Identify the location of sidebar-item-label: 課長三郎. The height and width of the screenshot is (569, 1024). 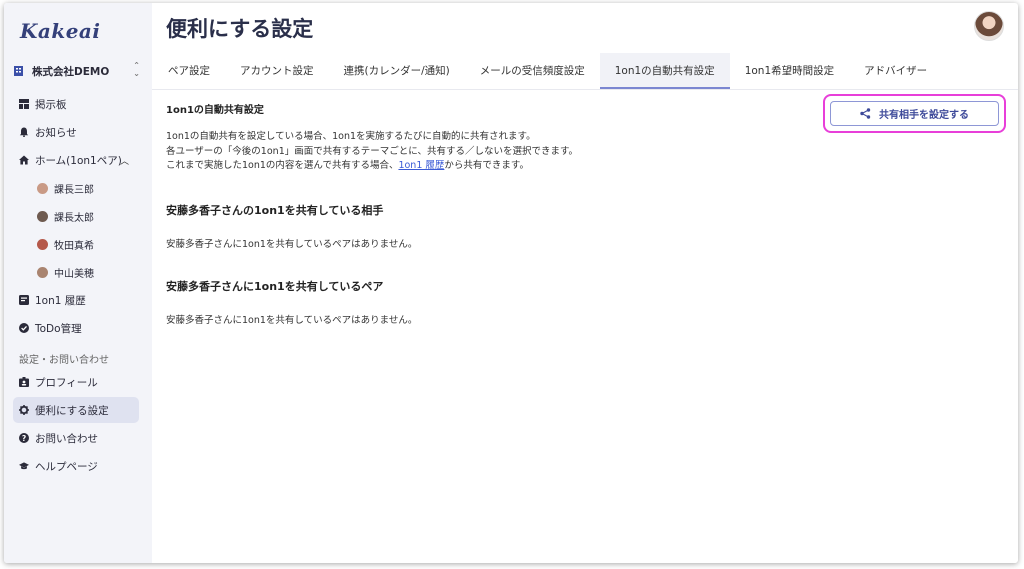
(74, 190).